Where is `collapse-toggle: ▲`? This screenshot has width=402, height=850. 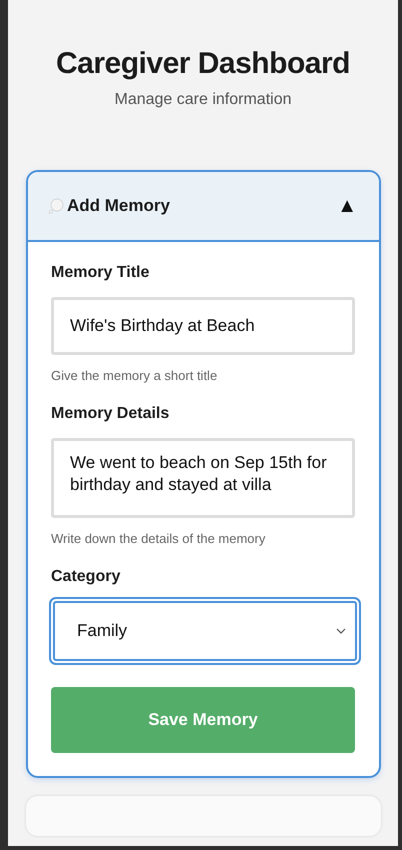 collapse-toggle: ▲ is located at coordinates (347, 206).